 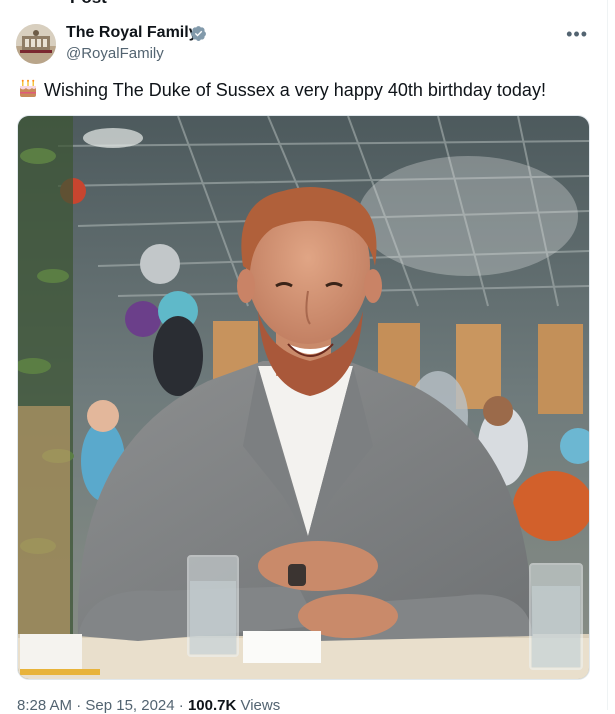 I want to click on column-divider, so click(x=607, y=355).